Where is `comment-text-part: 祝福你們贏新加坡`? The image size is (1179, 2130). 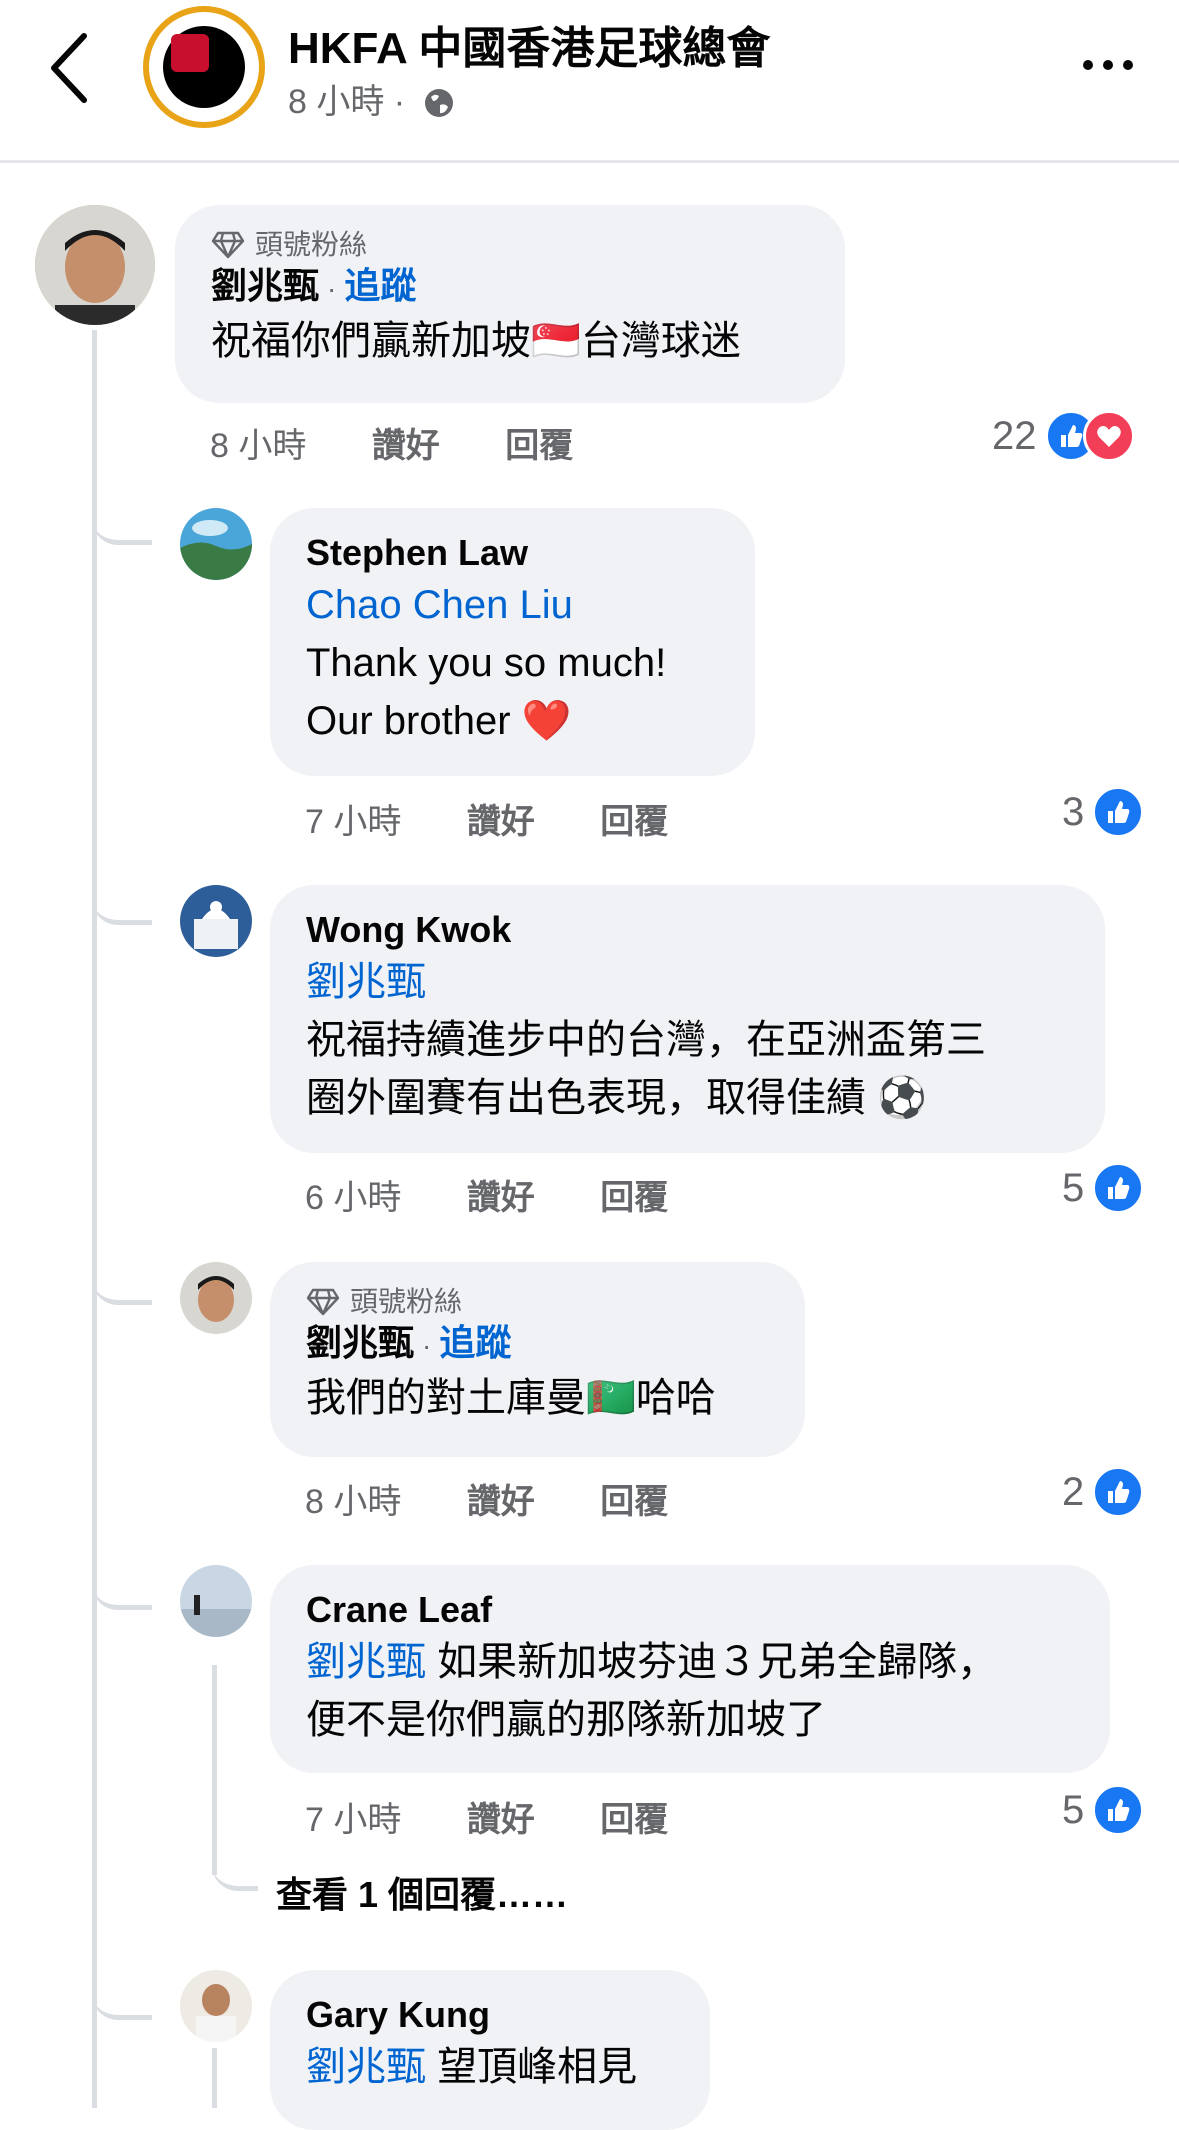
comment-text-part: 祝福你們贏新加坡 is located at coordinates (371, 341).